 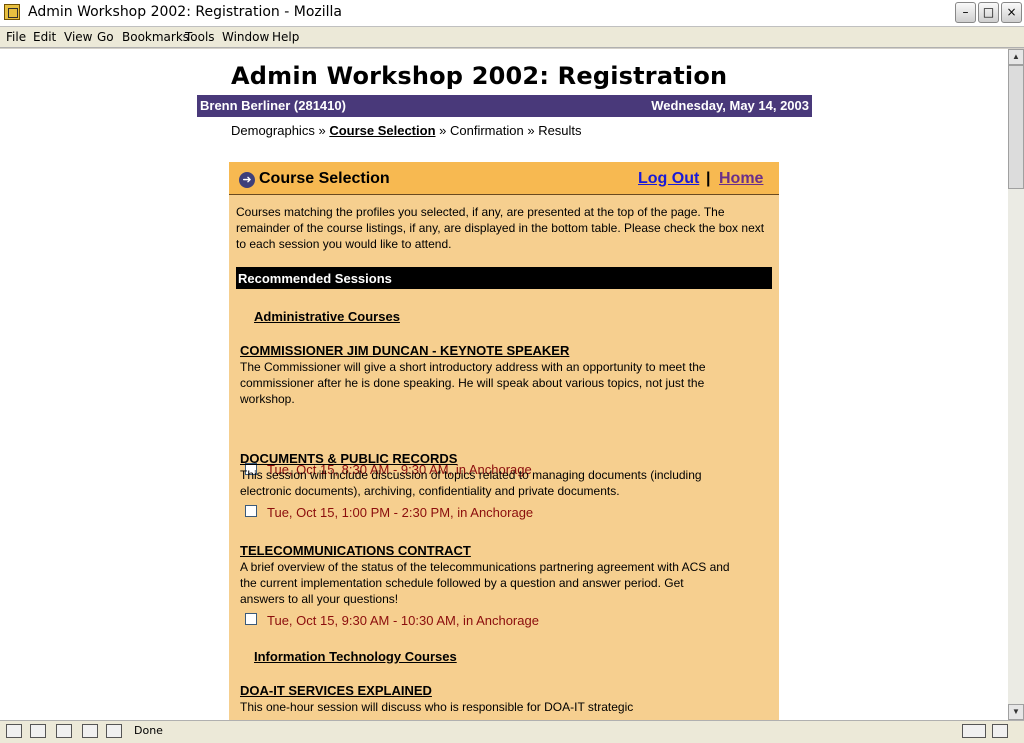 I want to click on breadcrumb-course-selection: Course Selection, so click(x=382, y=130).